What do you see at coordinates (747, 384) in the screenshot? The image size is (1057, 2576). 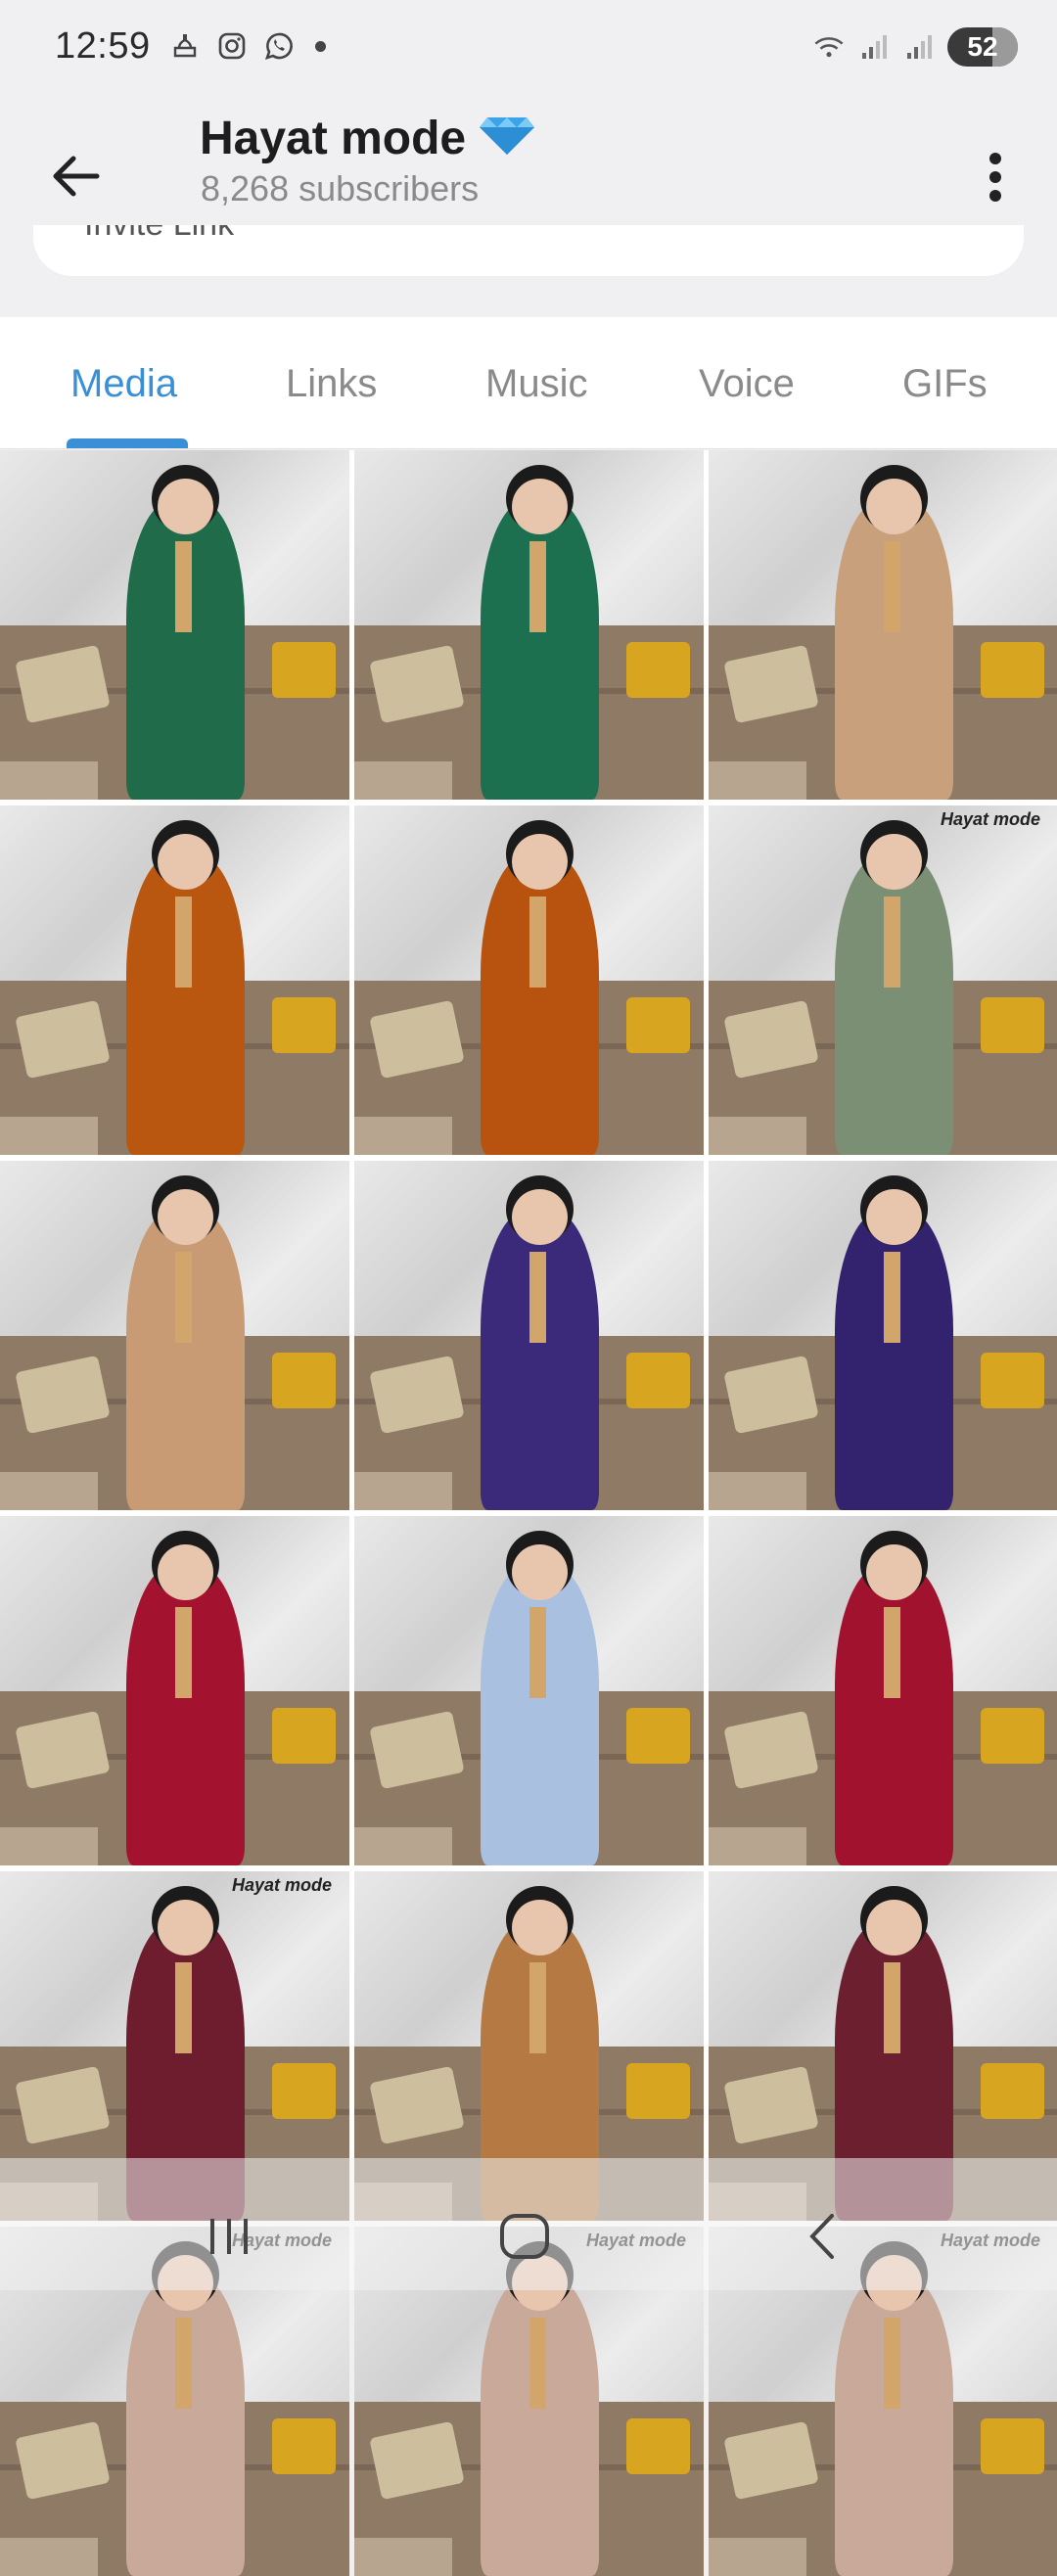 I see `tab-voice: Voice` at bounding box center [747, 384].